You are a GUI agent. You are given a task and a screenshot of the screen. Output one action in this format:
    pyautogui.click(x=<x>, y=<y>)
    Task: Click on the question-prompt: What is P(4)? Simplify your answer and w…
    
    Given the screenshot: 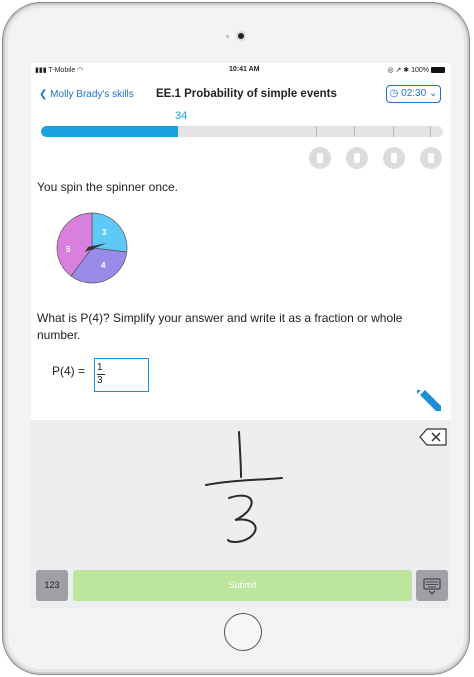 What is the action you would take?
    pyautogui.click(x=220, y=326)
    